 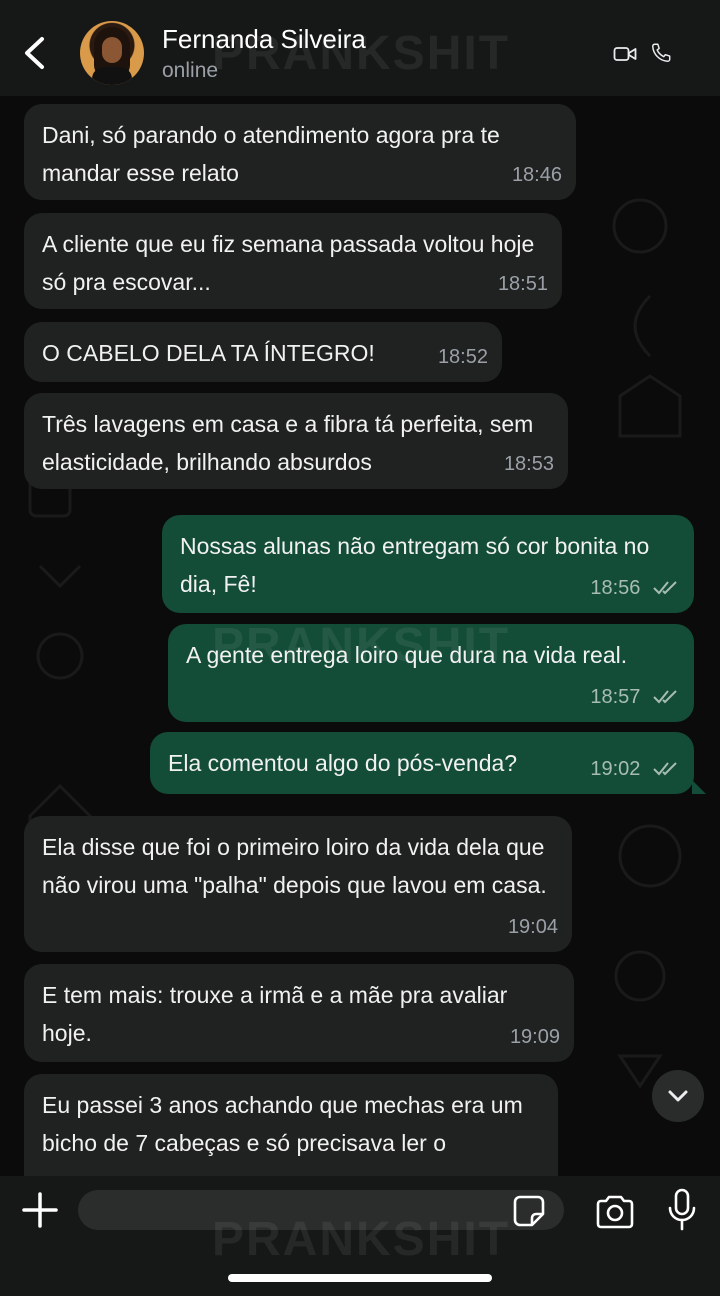 I want to click on message-time: 18:57, so click(x=615, y=697).